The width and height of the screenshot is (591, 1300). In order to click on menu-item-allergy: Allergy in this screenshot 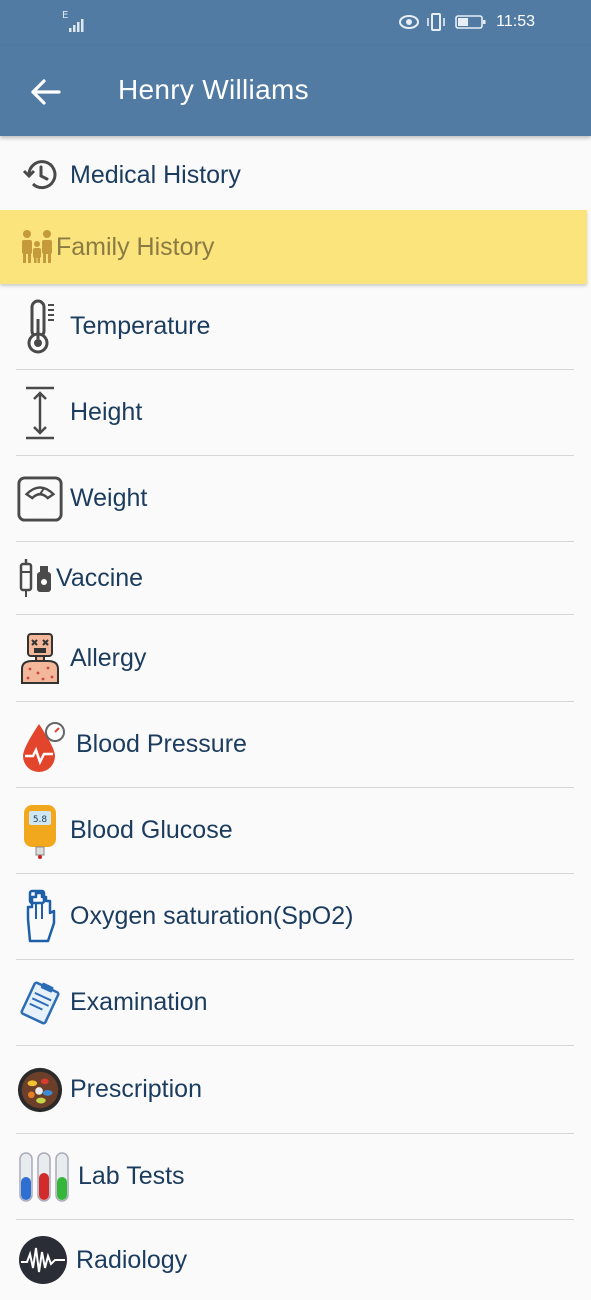, I will do `click(295, 658)`.